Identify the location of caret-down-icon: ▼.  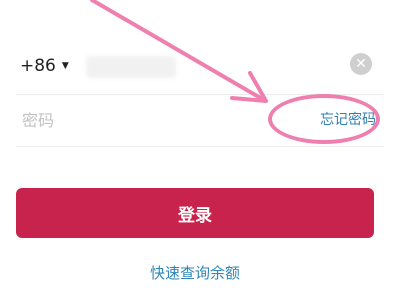
(65, 66).